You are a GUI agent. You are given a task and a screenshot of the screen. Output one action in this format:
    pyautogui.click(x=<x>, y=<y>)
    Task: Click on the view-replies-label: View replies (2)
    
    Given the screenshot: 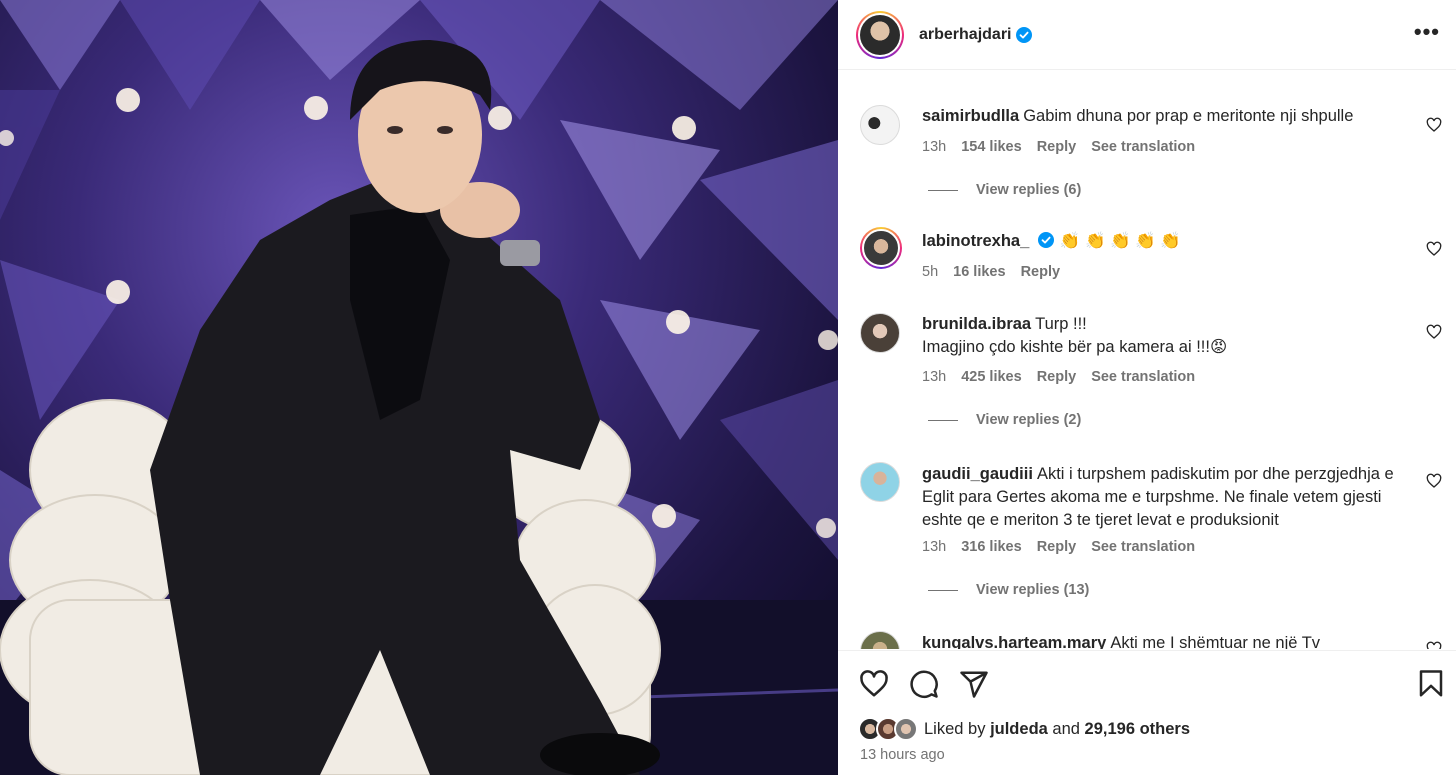 What is the action you would take?
    pyautogui.click(x=1029, y=420)
    